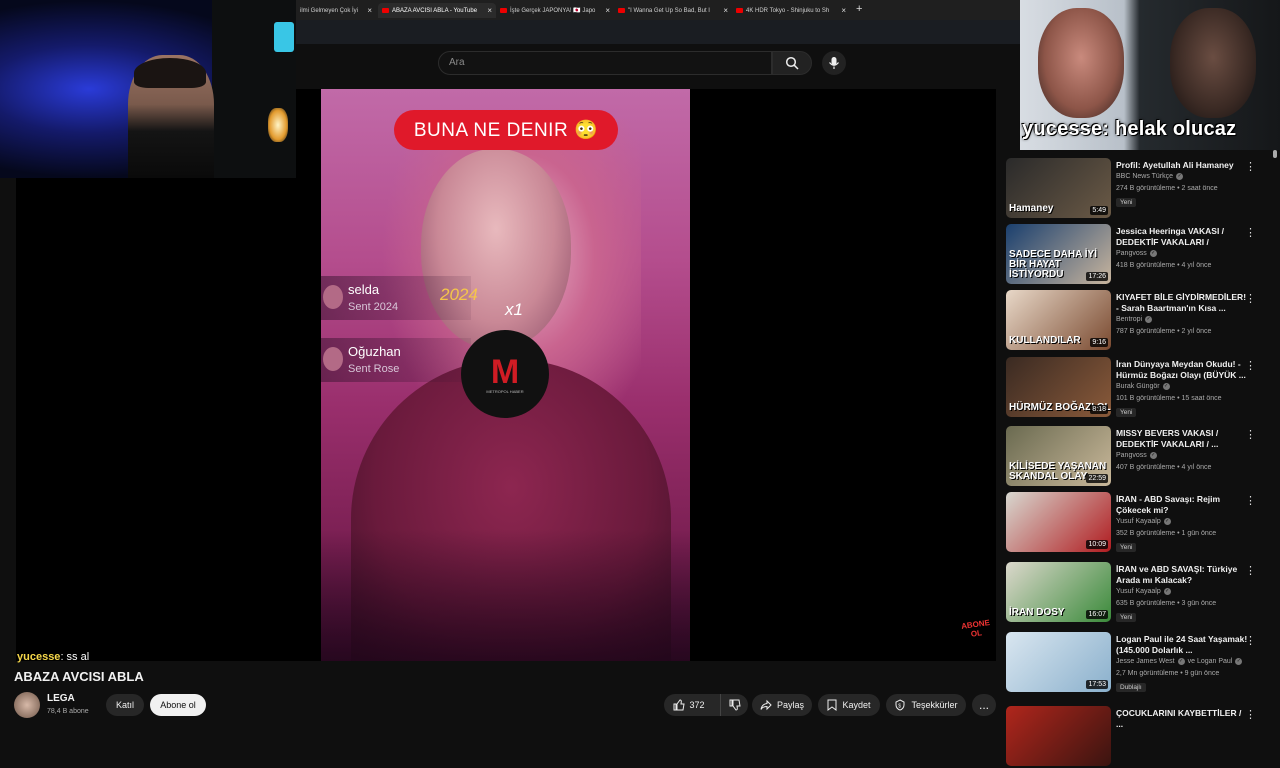 The height and width of the screenshot is (768, 1280). I want to click on recommended-channel: Bentropi ✓, so click(1134, 319).